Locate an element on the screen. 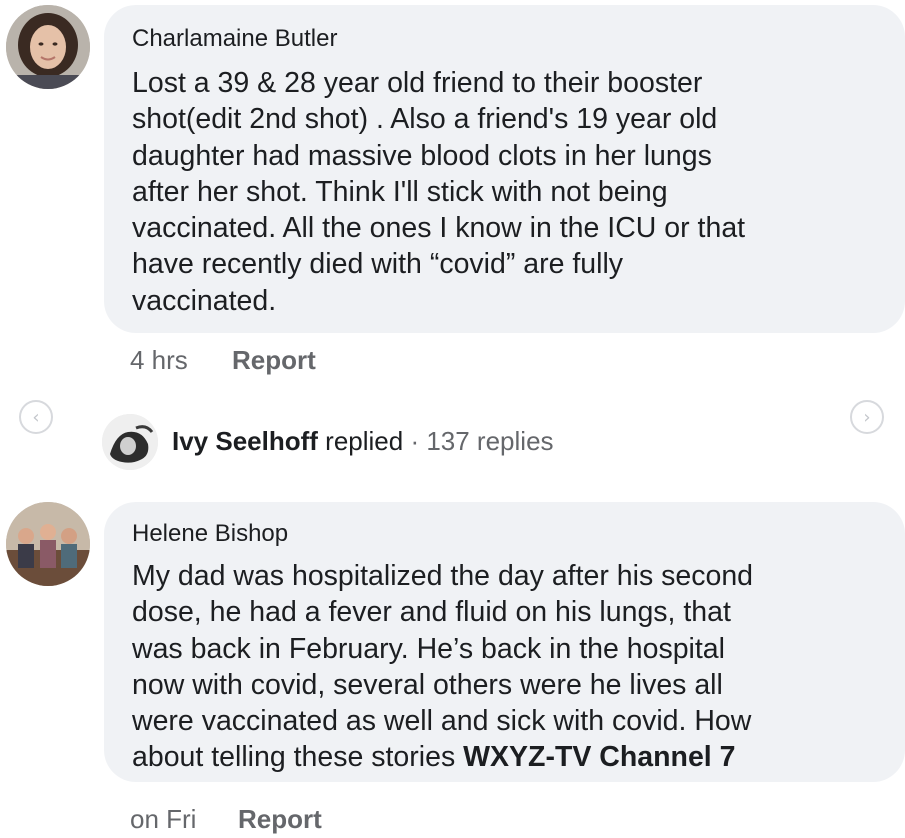 Image resolution: width=905 pixels, height=838 pixels. reply-summary-text: Ivy Seelhoff replied · 137 replies is located at coordinates (363, 441).